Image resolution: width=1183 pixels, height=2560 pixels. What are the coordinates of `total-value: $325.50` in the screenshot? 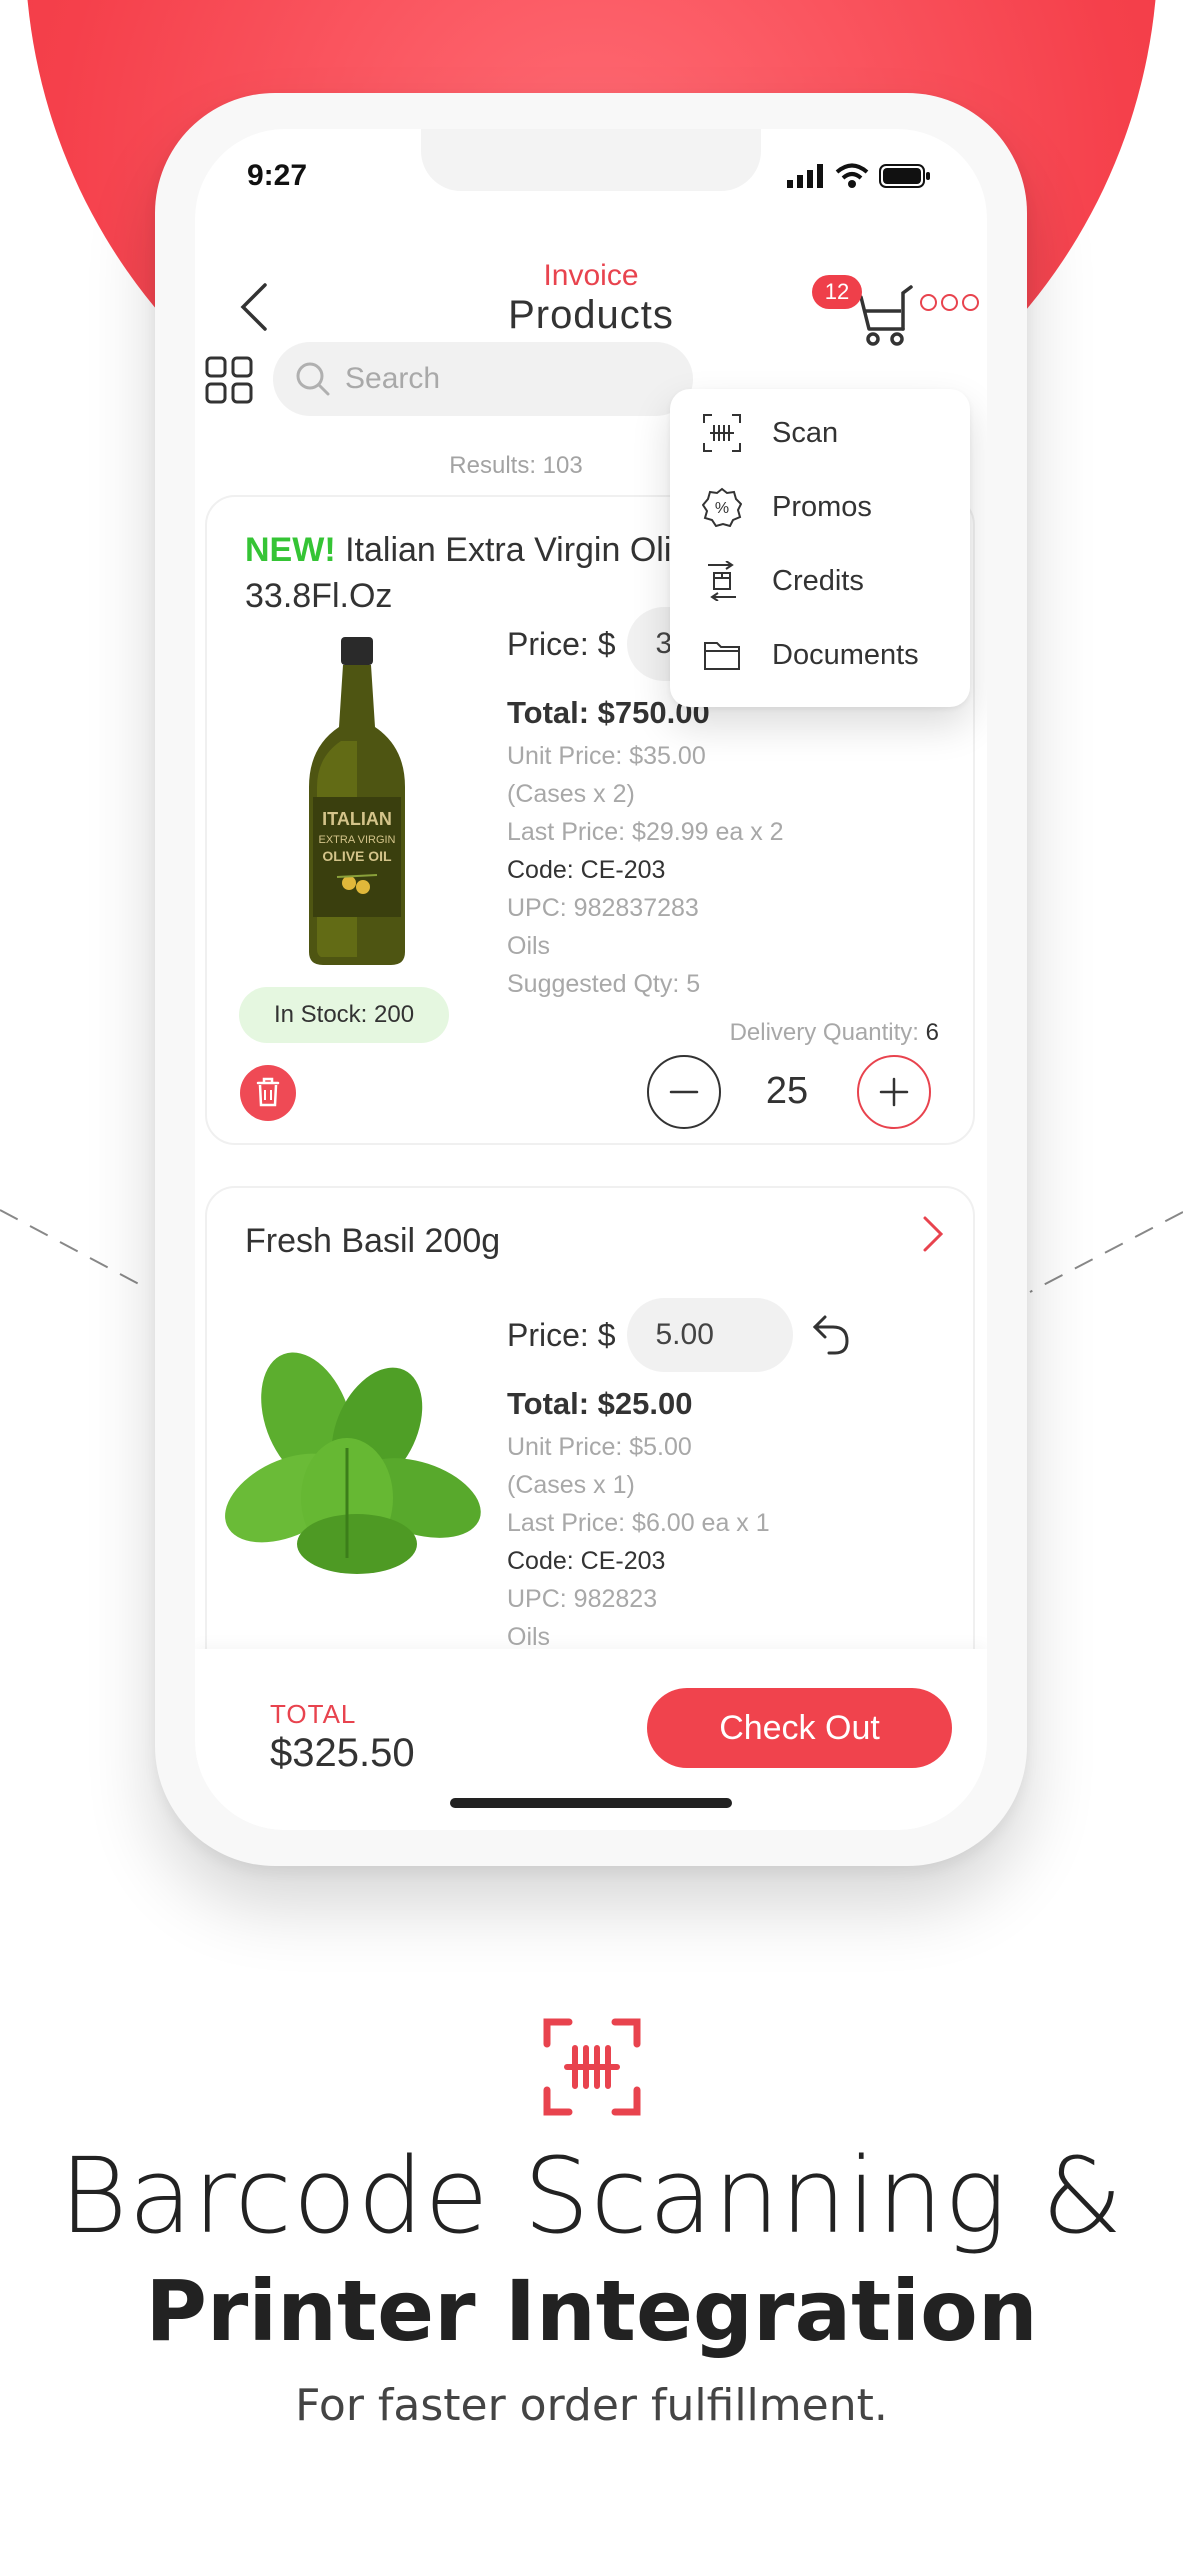 It's located at (342, 1753).